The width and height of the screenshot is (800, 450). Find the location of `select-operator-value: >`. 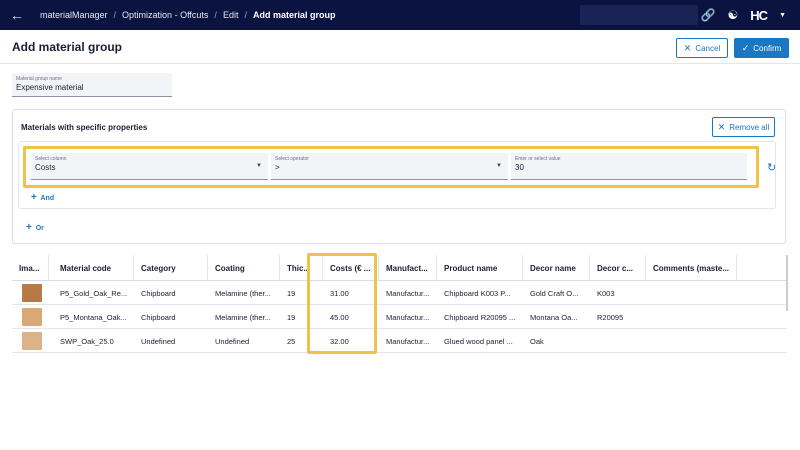

select-operator-value: > is located at coordinates (277, 167).